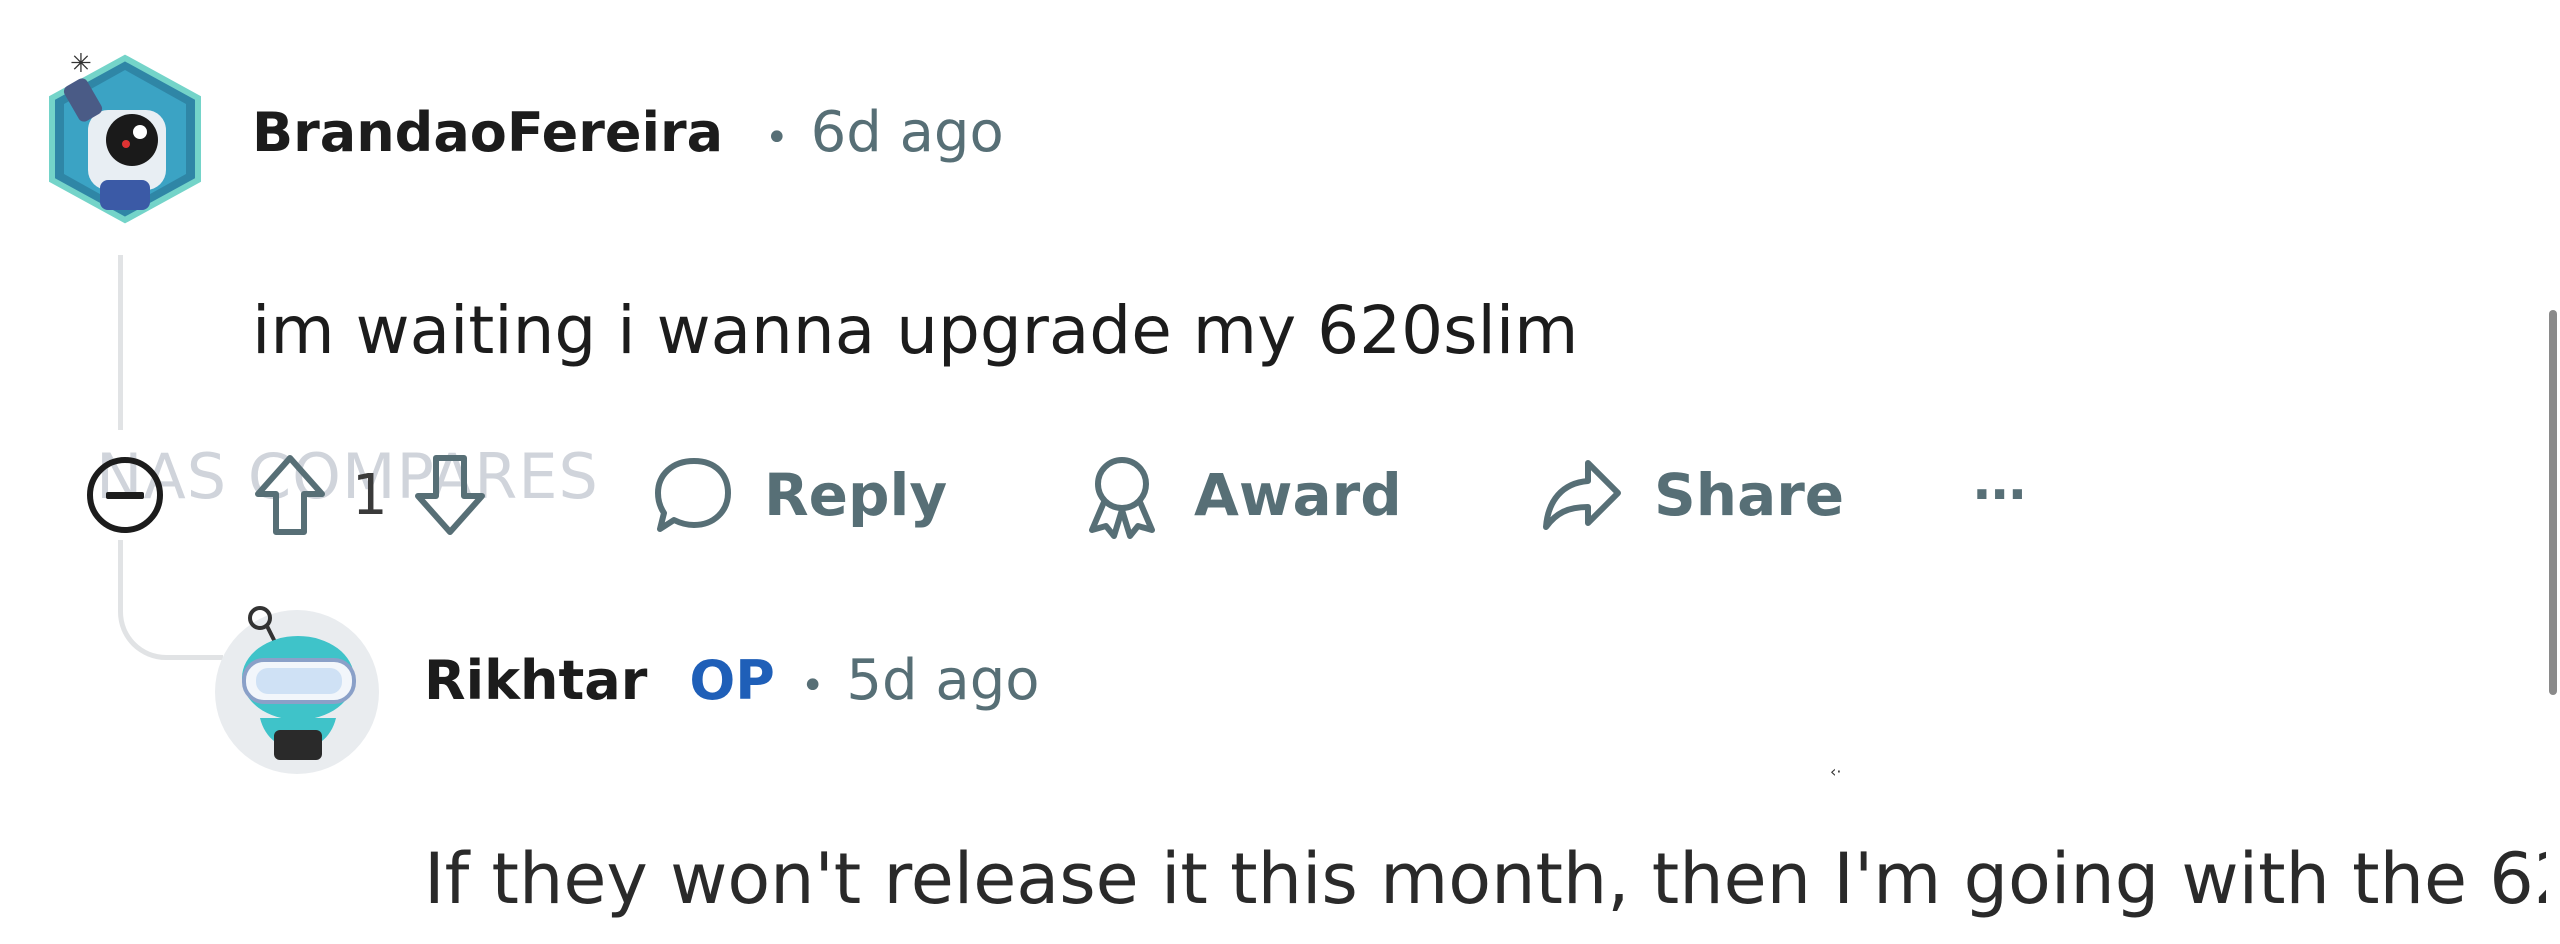 This screenshot has height=944, width=2560. Describe the element at coordinates (170, 600) in the screenshot. I see `reply-thread-connector` at that location.